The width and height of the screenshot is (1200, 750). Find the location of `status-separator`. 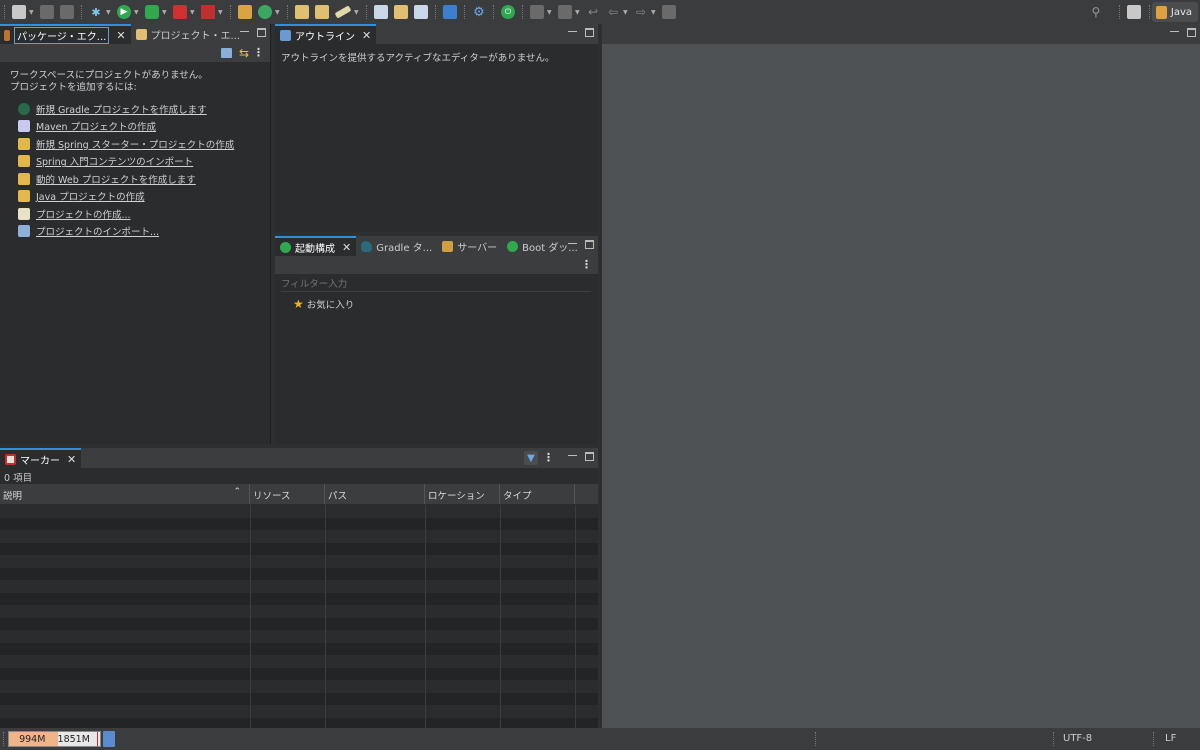

status-separator is located at coordinates (1153, 739).